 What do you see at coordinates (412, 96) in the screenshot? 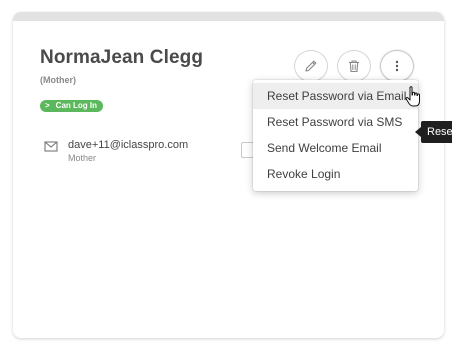
I see `hand-cursor-icon` at bounding box center [412, 96].